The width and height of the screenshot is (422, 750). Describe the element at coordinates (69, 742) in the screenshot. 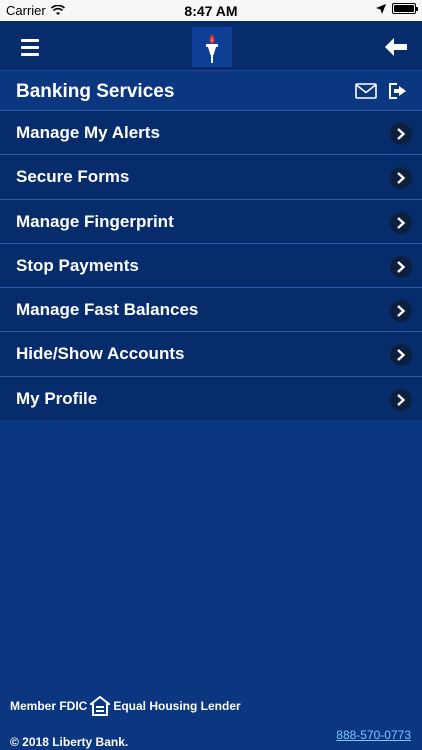

I see `copyright: © 2018 Liberty Bank.` at that location.